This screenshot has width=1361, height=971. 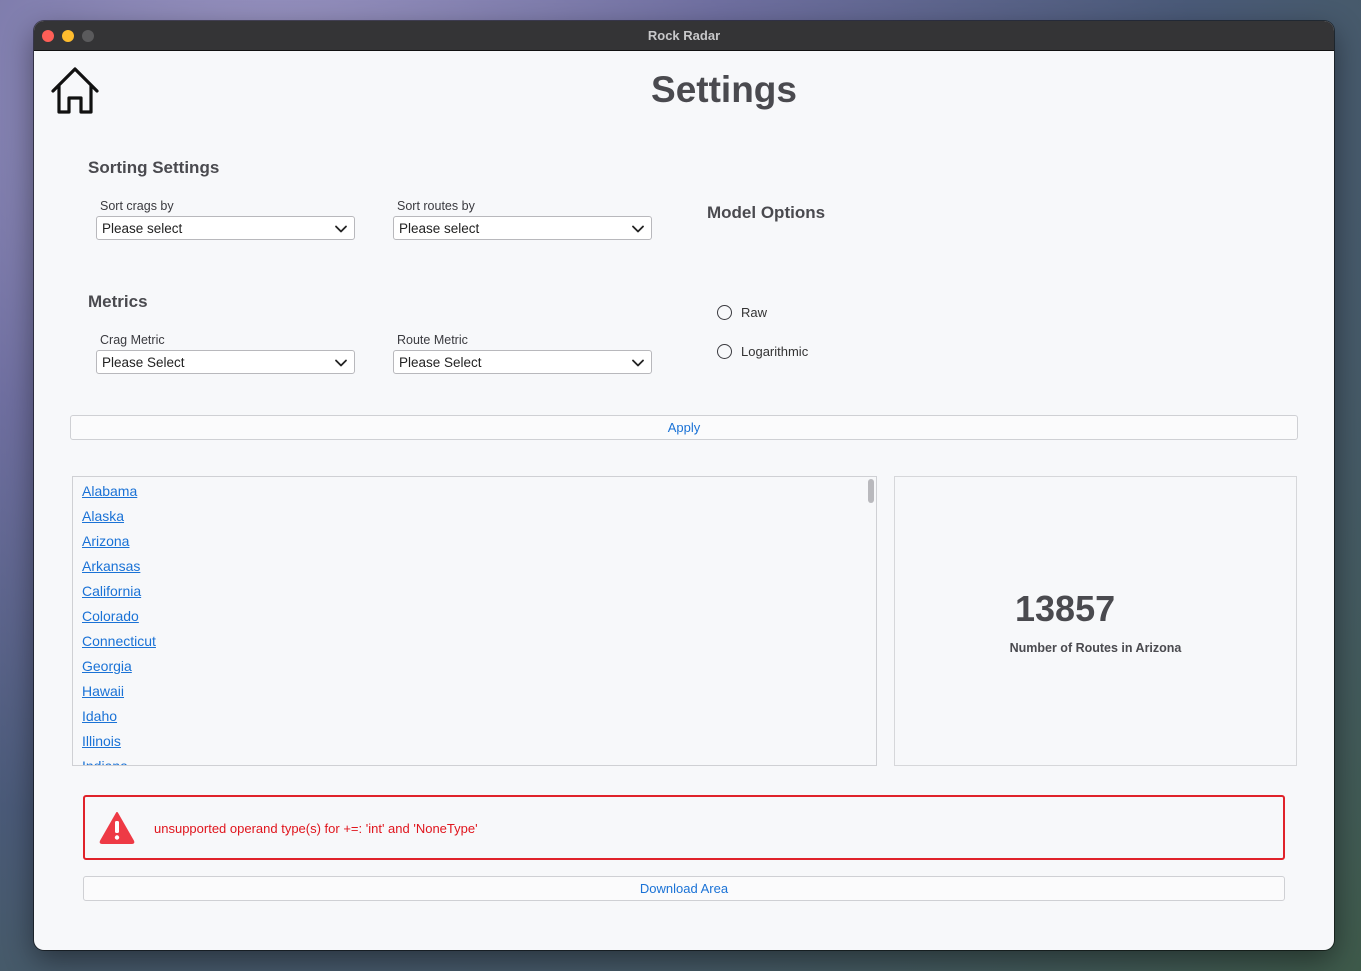 What do you see at coordinates (225, 362) in the screenshot?
I see `crag-metric-select: Please Select` at bounding box center [225, 362].